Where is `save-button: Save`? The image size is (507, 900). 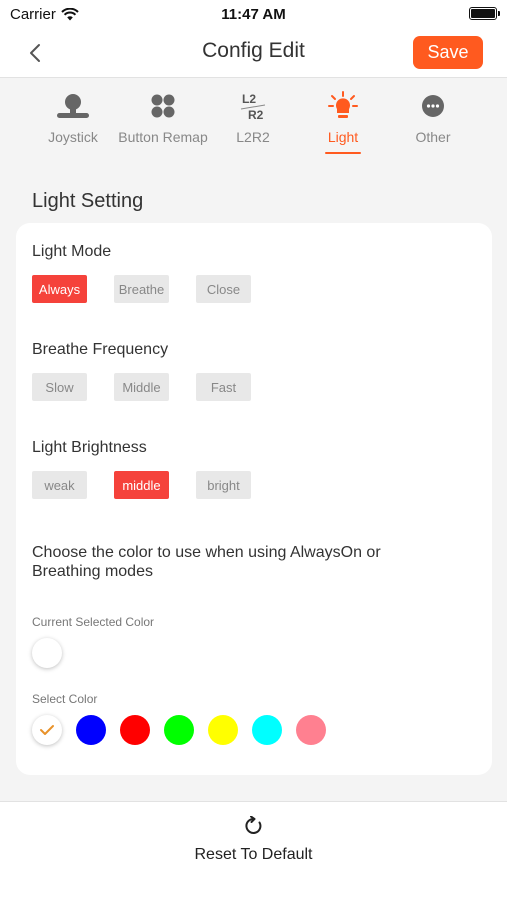
save-button: Save is located at coordinates (448, 52).